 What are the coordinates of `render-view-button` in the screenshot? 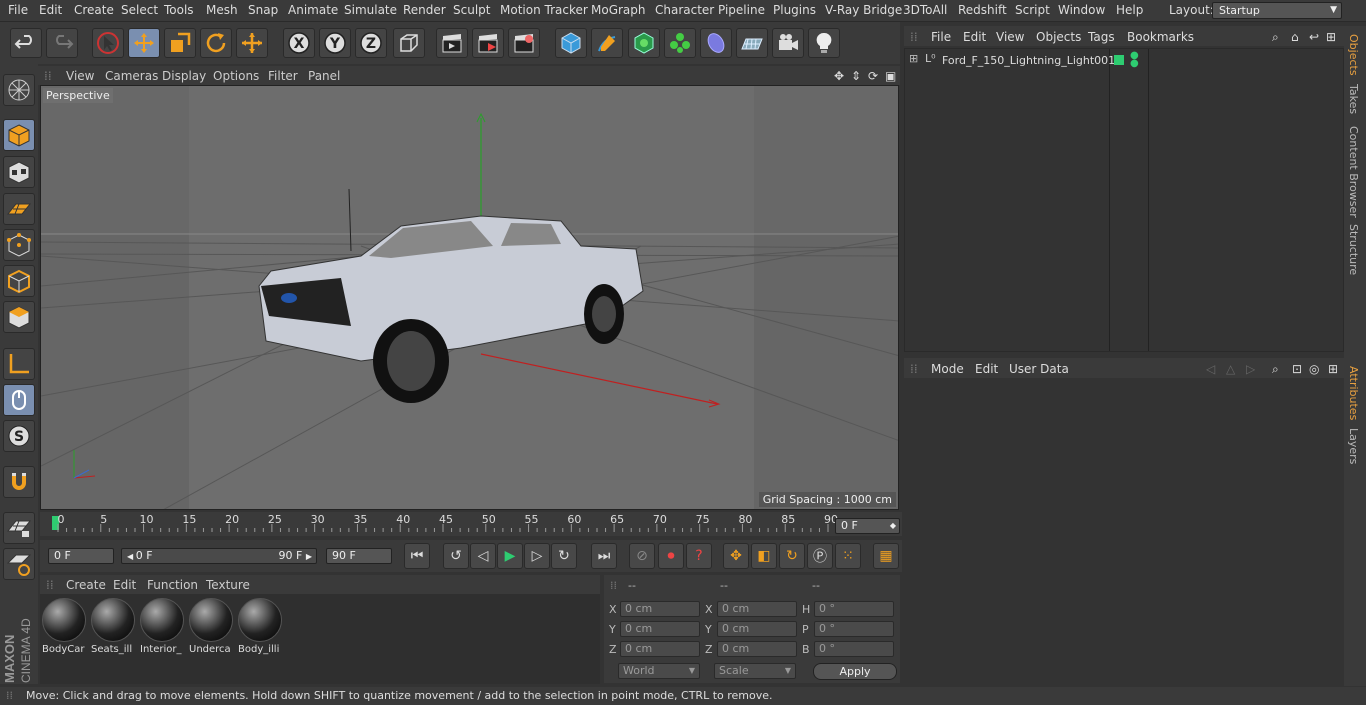 It's located at (452, 43).